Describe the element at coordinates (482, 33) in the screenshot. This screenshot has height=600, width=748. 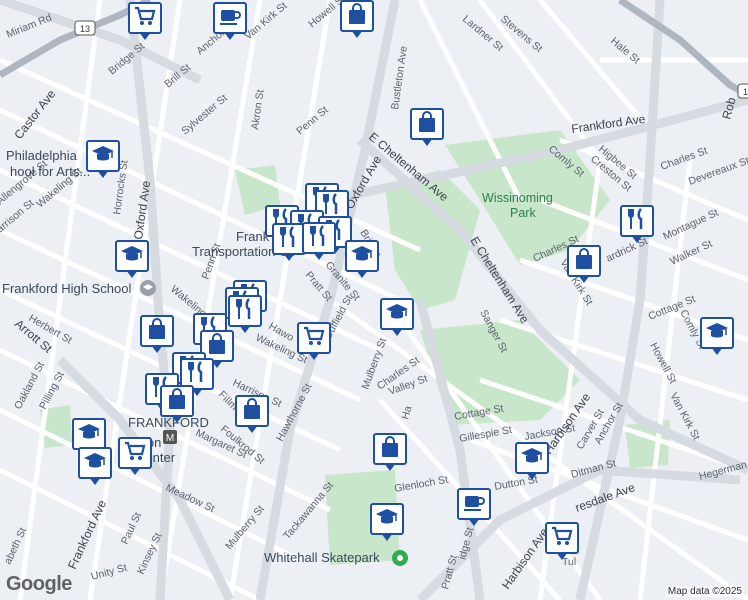
I see `svg-text: Lardner St` at that location.